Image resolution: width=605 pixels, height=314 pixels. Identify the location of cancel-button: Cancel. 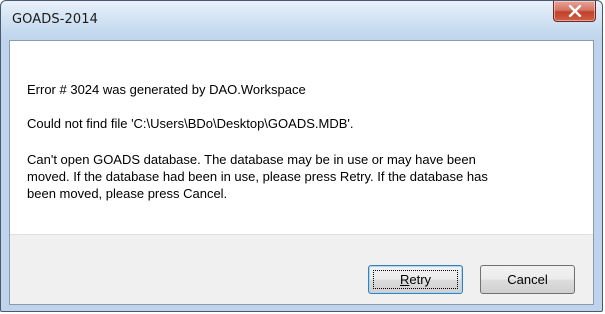
(527, 279).